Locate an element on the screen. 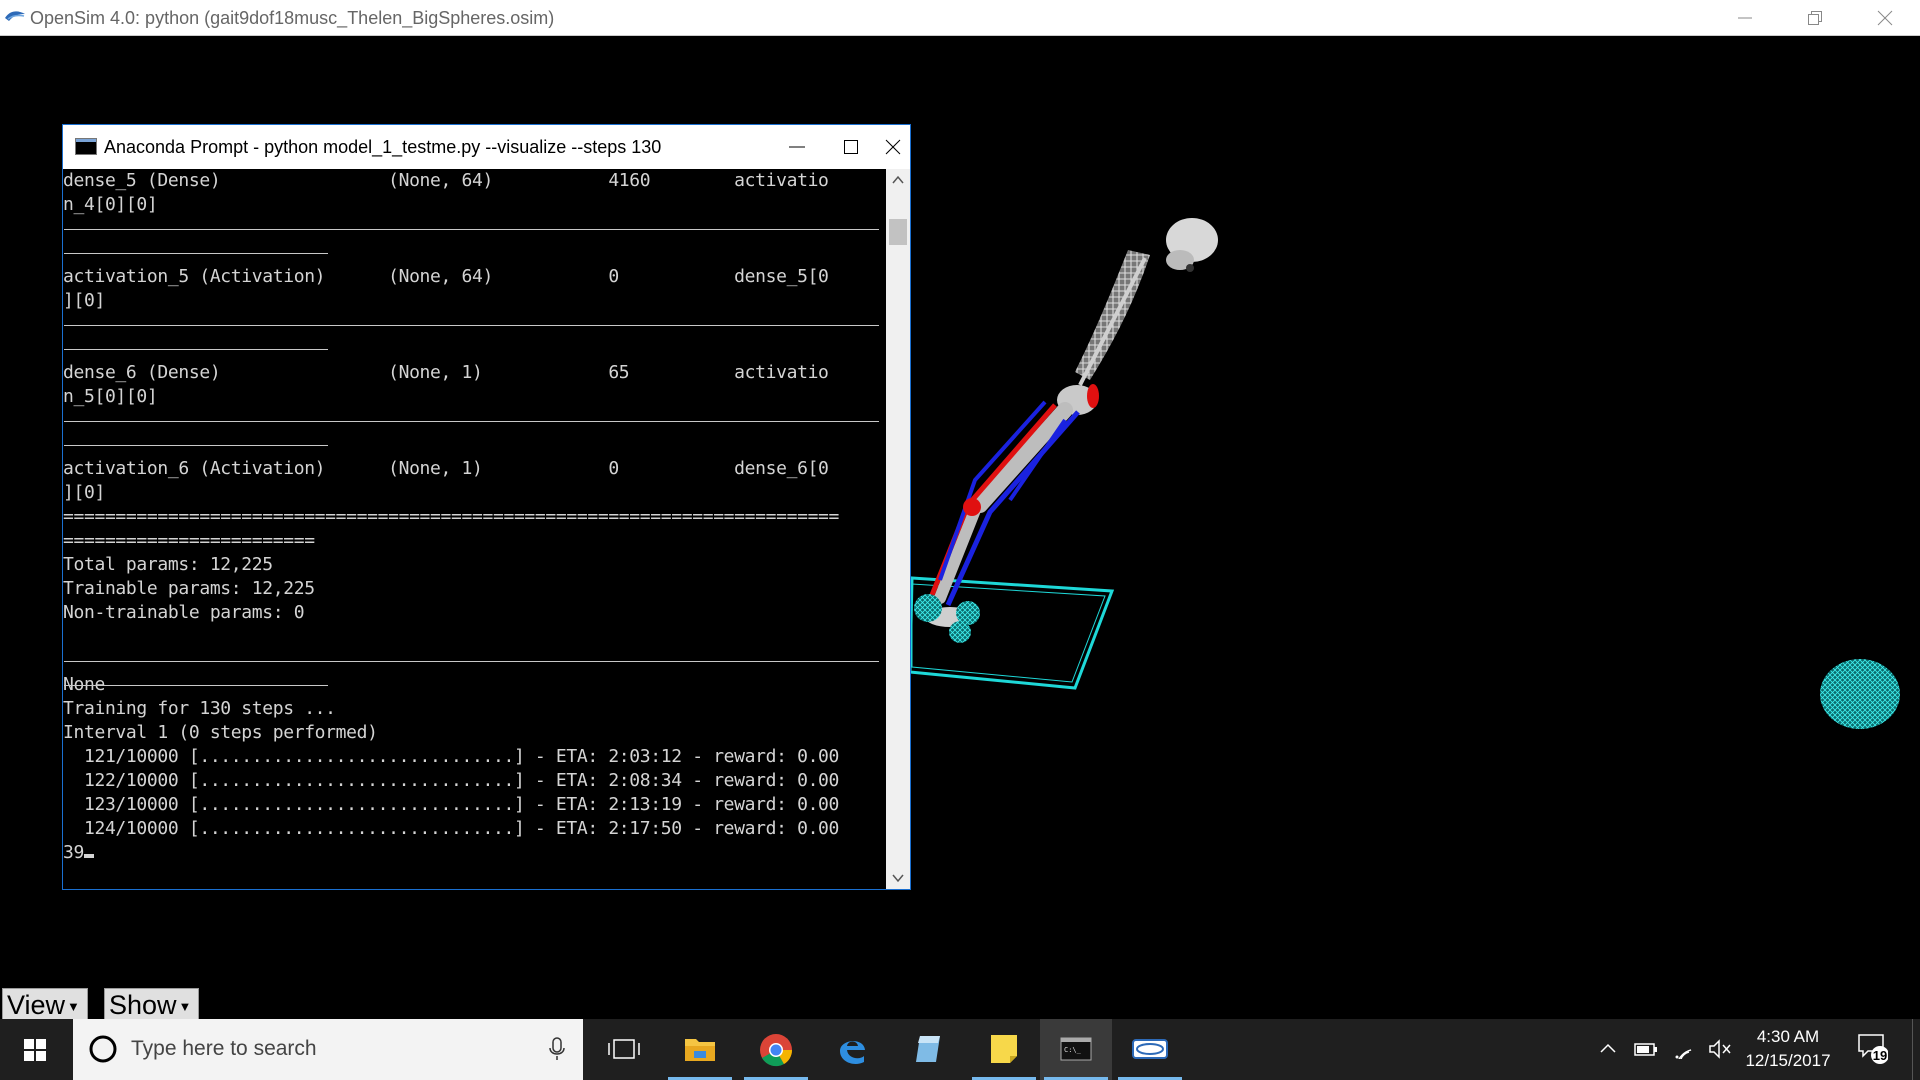 The width and height of the screenshot is (1920, 1080). taskbar-opensim is located at coordinates (1150, 1049).